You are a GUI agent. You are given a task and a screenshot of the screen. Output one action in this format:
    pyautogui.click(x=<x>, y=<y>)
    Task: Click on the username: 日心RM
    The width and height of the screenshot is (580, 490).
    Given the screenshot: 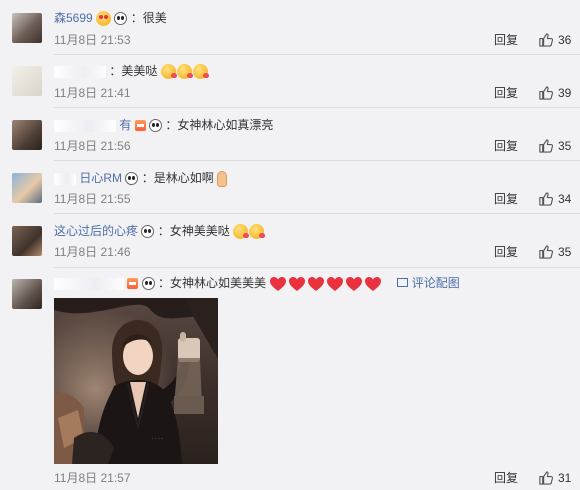 What is the action you would take?
    pyautogui.click(x=100, y=178)
    